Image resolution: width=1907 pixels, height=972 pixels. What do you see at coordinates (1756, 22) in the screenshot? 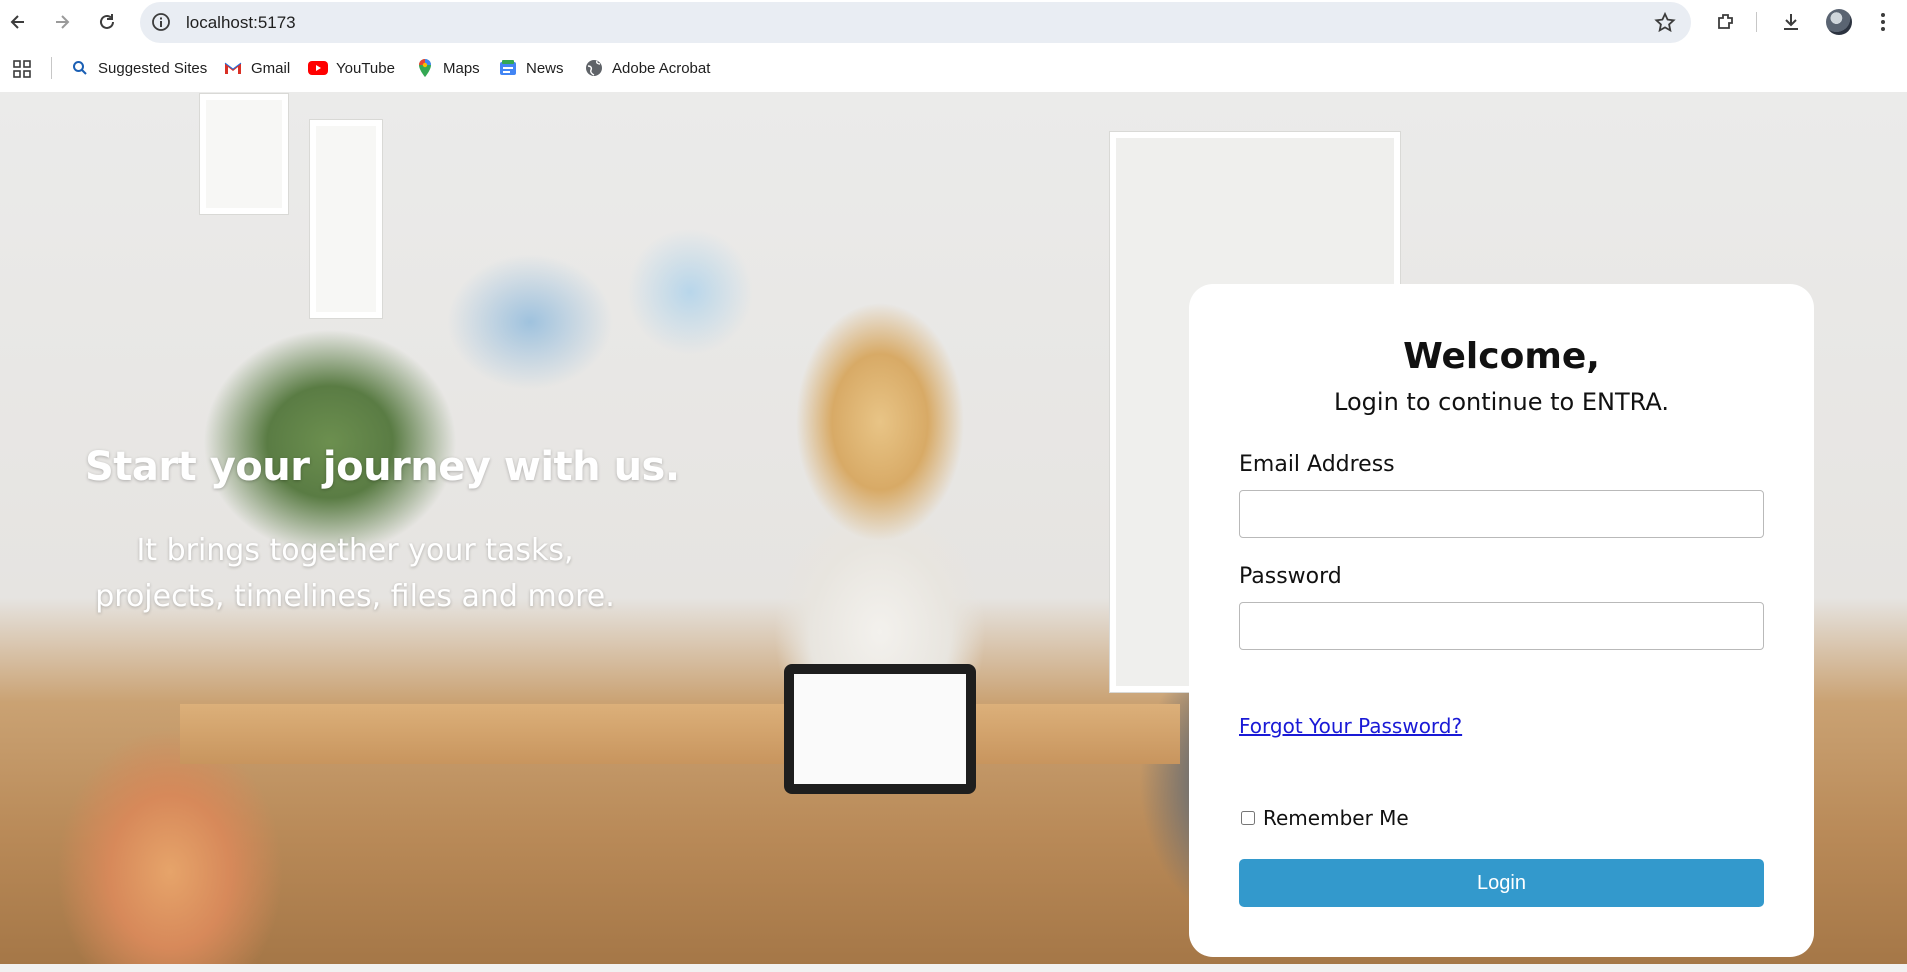
I see `toolbar-divider` at bounding box center [1756, 22].